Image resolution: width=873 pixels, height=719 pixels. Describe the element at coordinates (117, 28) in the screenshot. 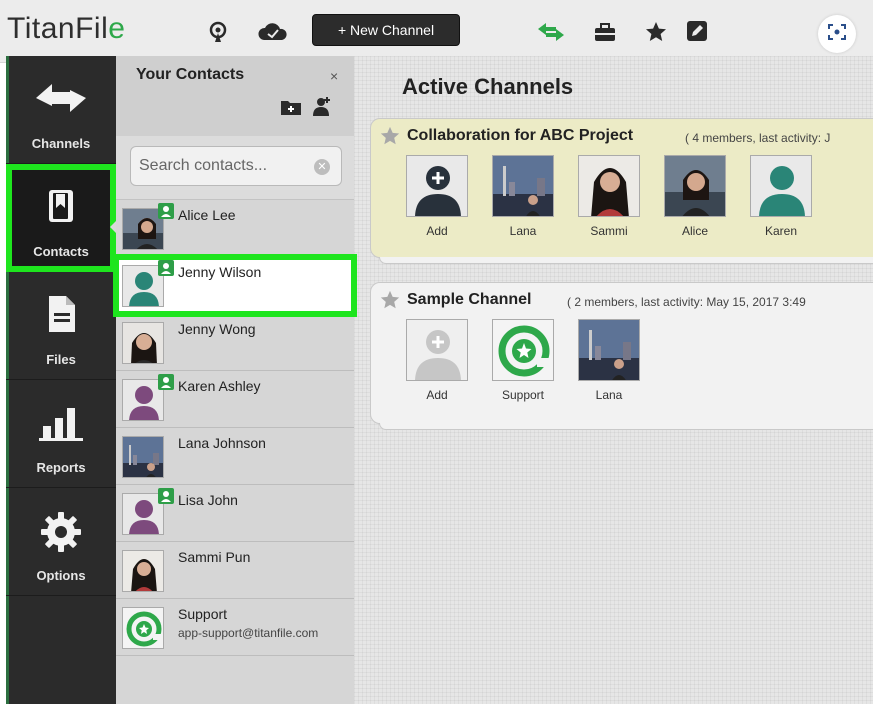

I see `logo-accent: e` at that location.